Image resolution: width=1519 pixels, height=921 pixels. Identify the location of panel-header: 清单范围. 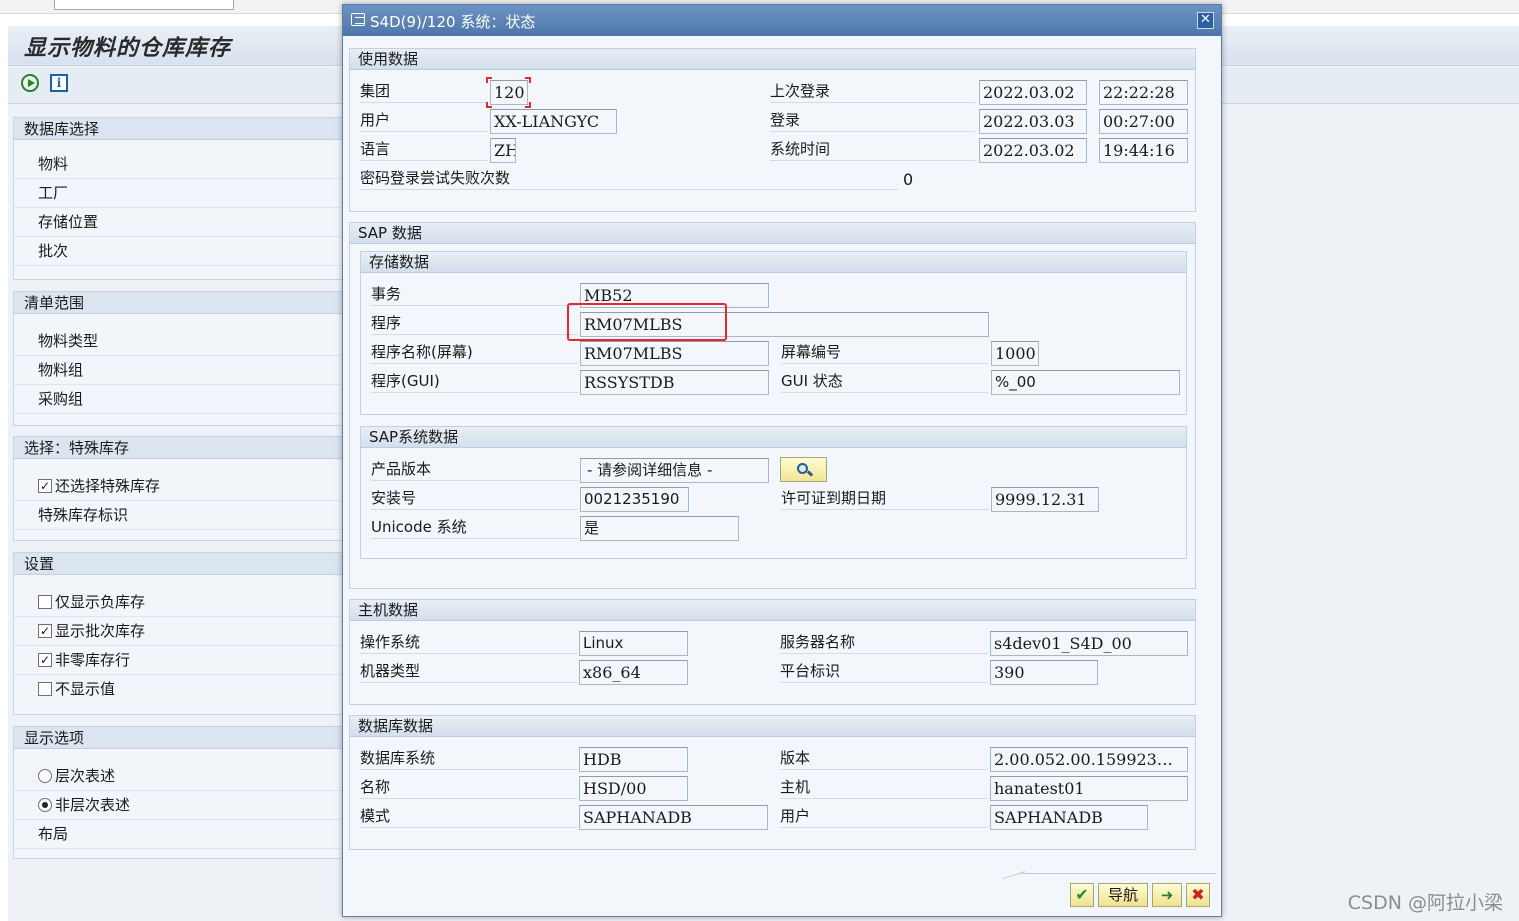
(180, 303).